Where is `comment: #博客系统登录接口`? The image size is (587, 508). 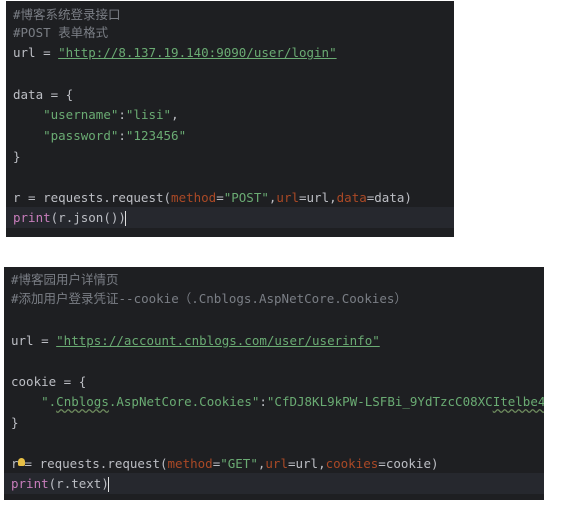
comment: #博客系统登录接口 is located at coordinates (67, 14).